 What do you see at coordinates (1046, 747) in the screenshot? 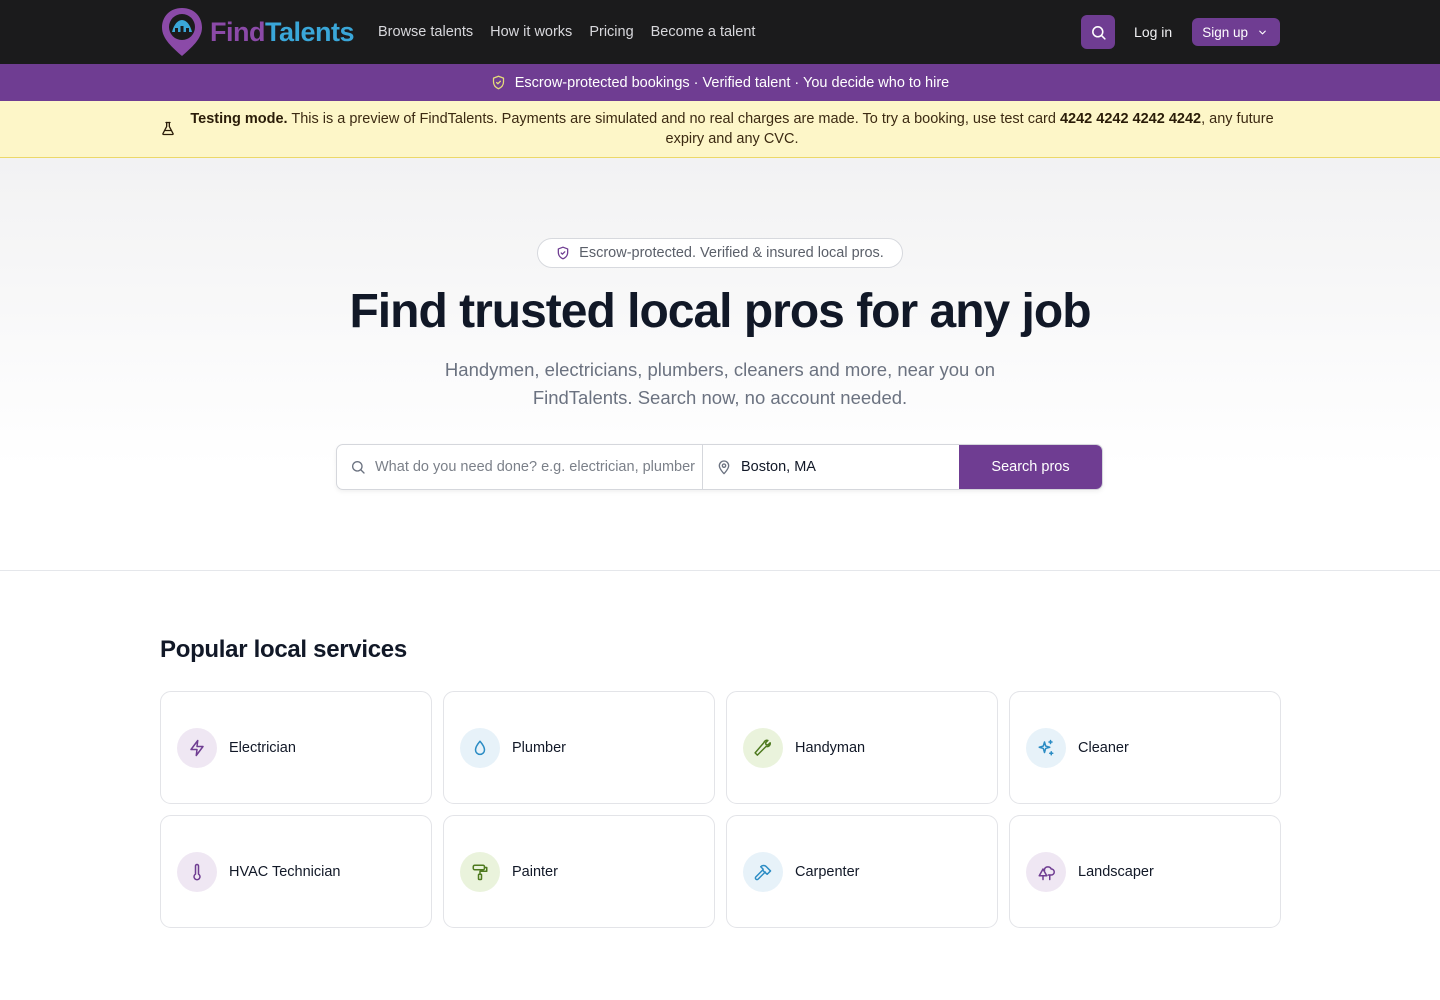
I see `sparkles-icon` at bounding box center [1046, 747].